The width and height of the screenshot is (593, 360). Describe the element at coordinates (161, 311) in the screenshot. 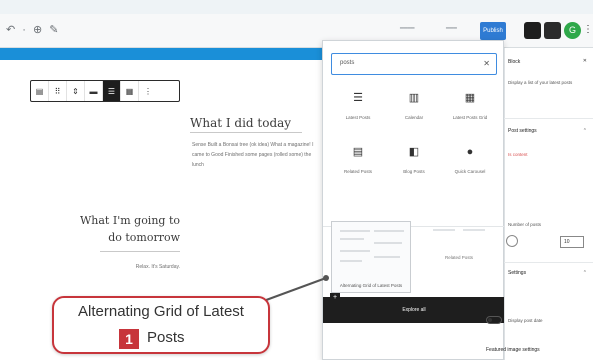

I see `callout-title: Alternating Grid of Latest` at that location.